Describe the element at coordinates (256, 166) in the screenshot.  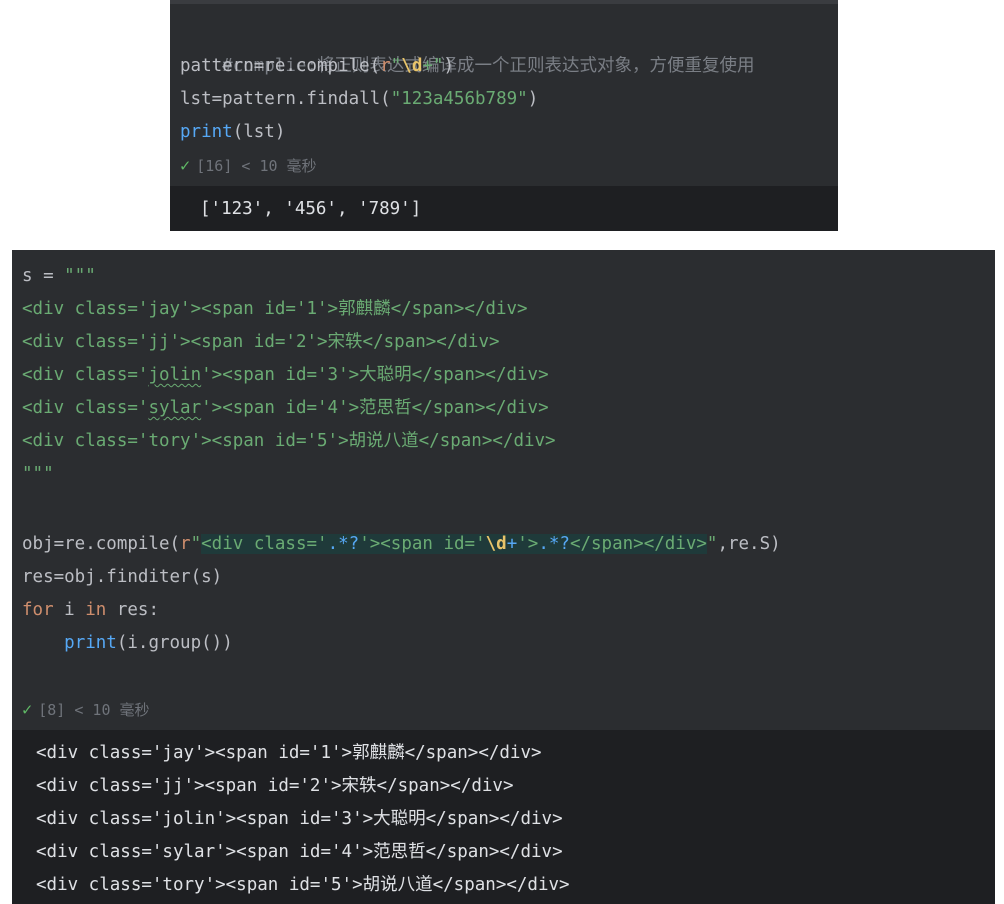
I see `execution-info: [16] < 10 毫秒` at that location.